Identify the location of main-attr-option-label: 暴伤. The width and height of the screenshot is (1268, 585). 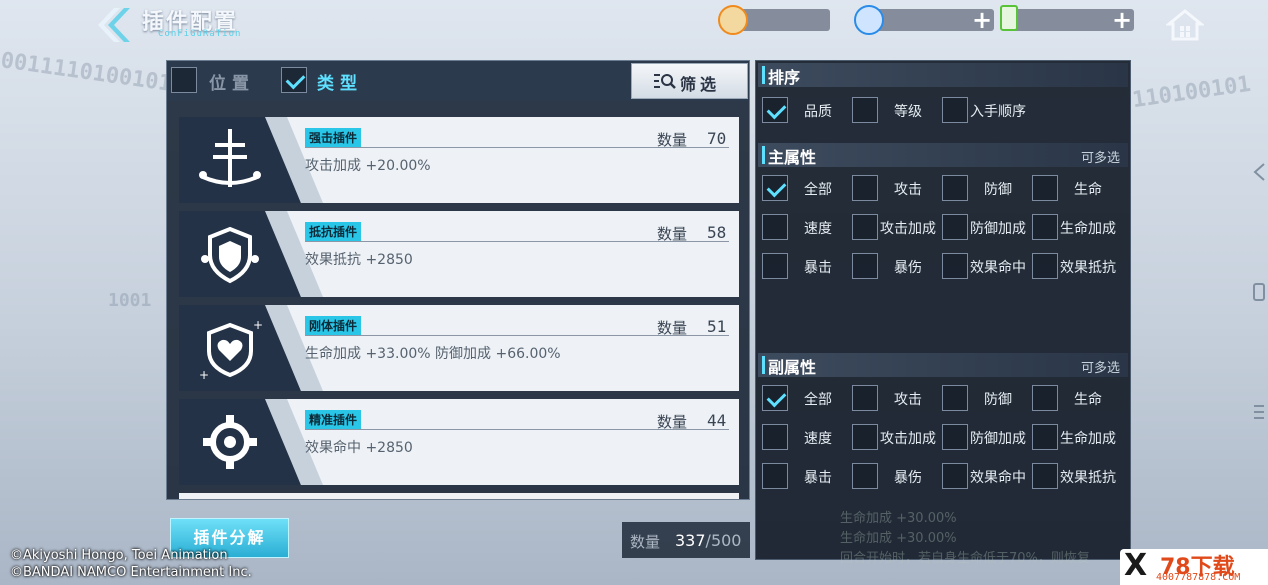
(908, 267).